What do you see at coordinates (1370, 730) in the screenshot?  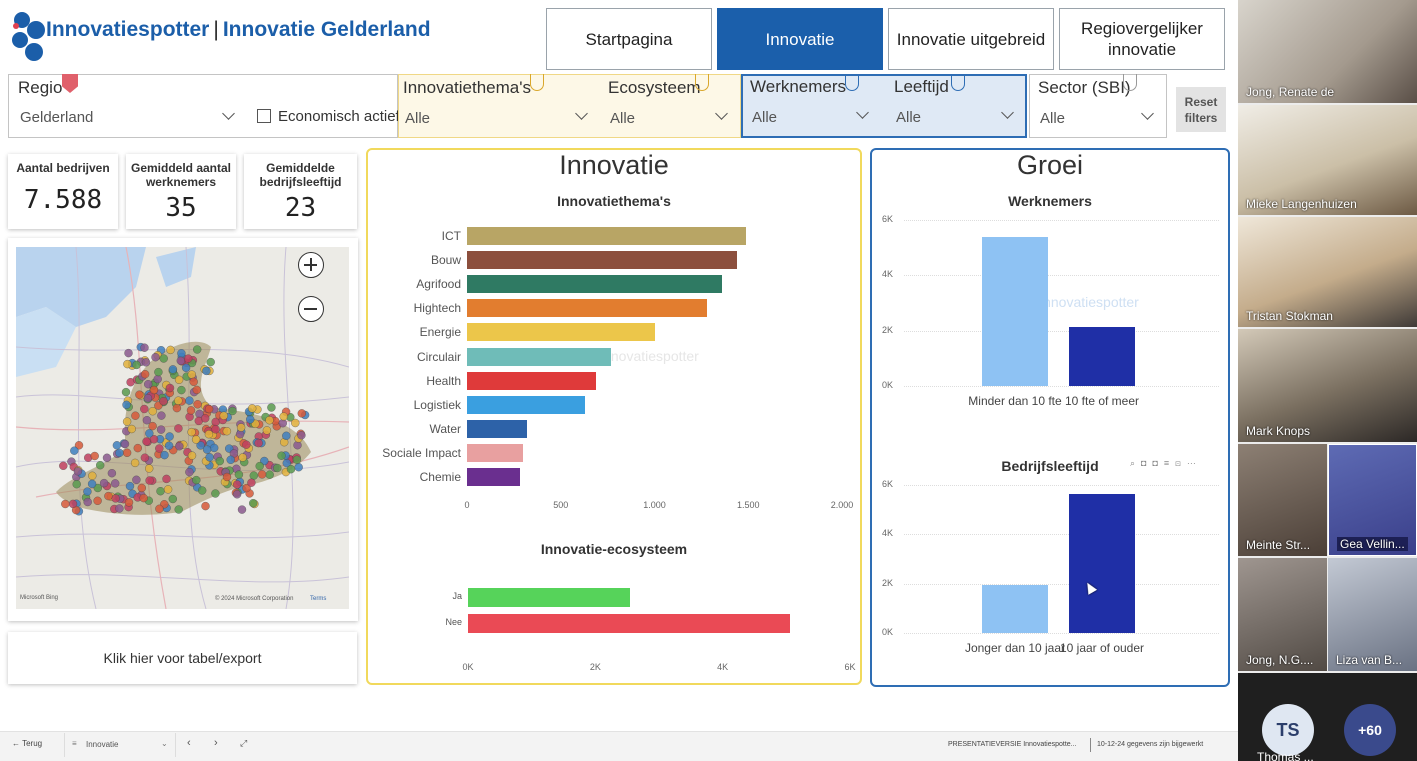 I see `more-participants-button: +60` at bounding box center [1370, 730].